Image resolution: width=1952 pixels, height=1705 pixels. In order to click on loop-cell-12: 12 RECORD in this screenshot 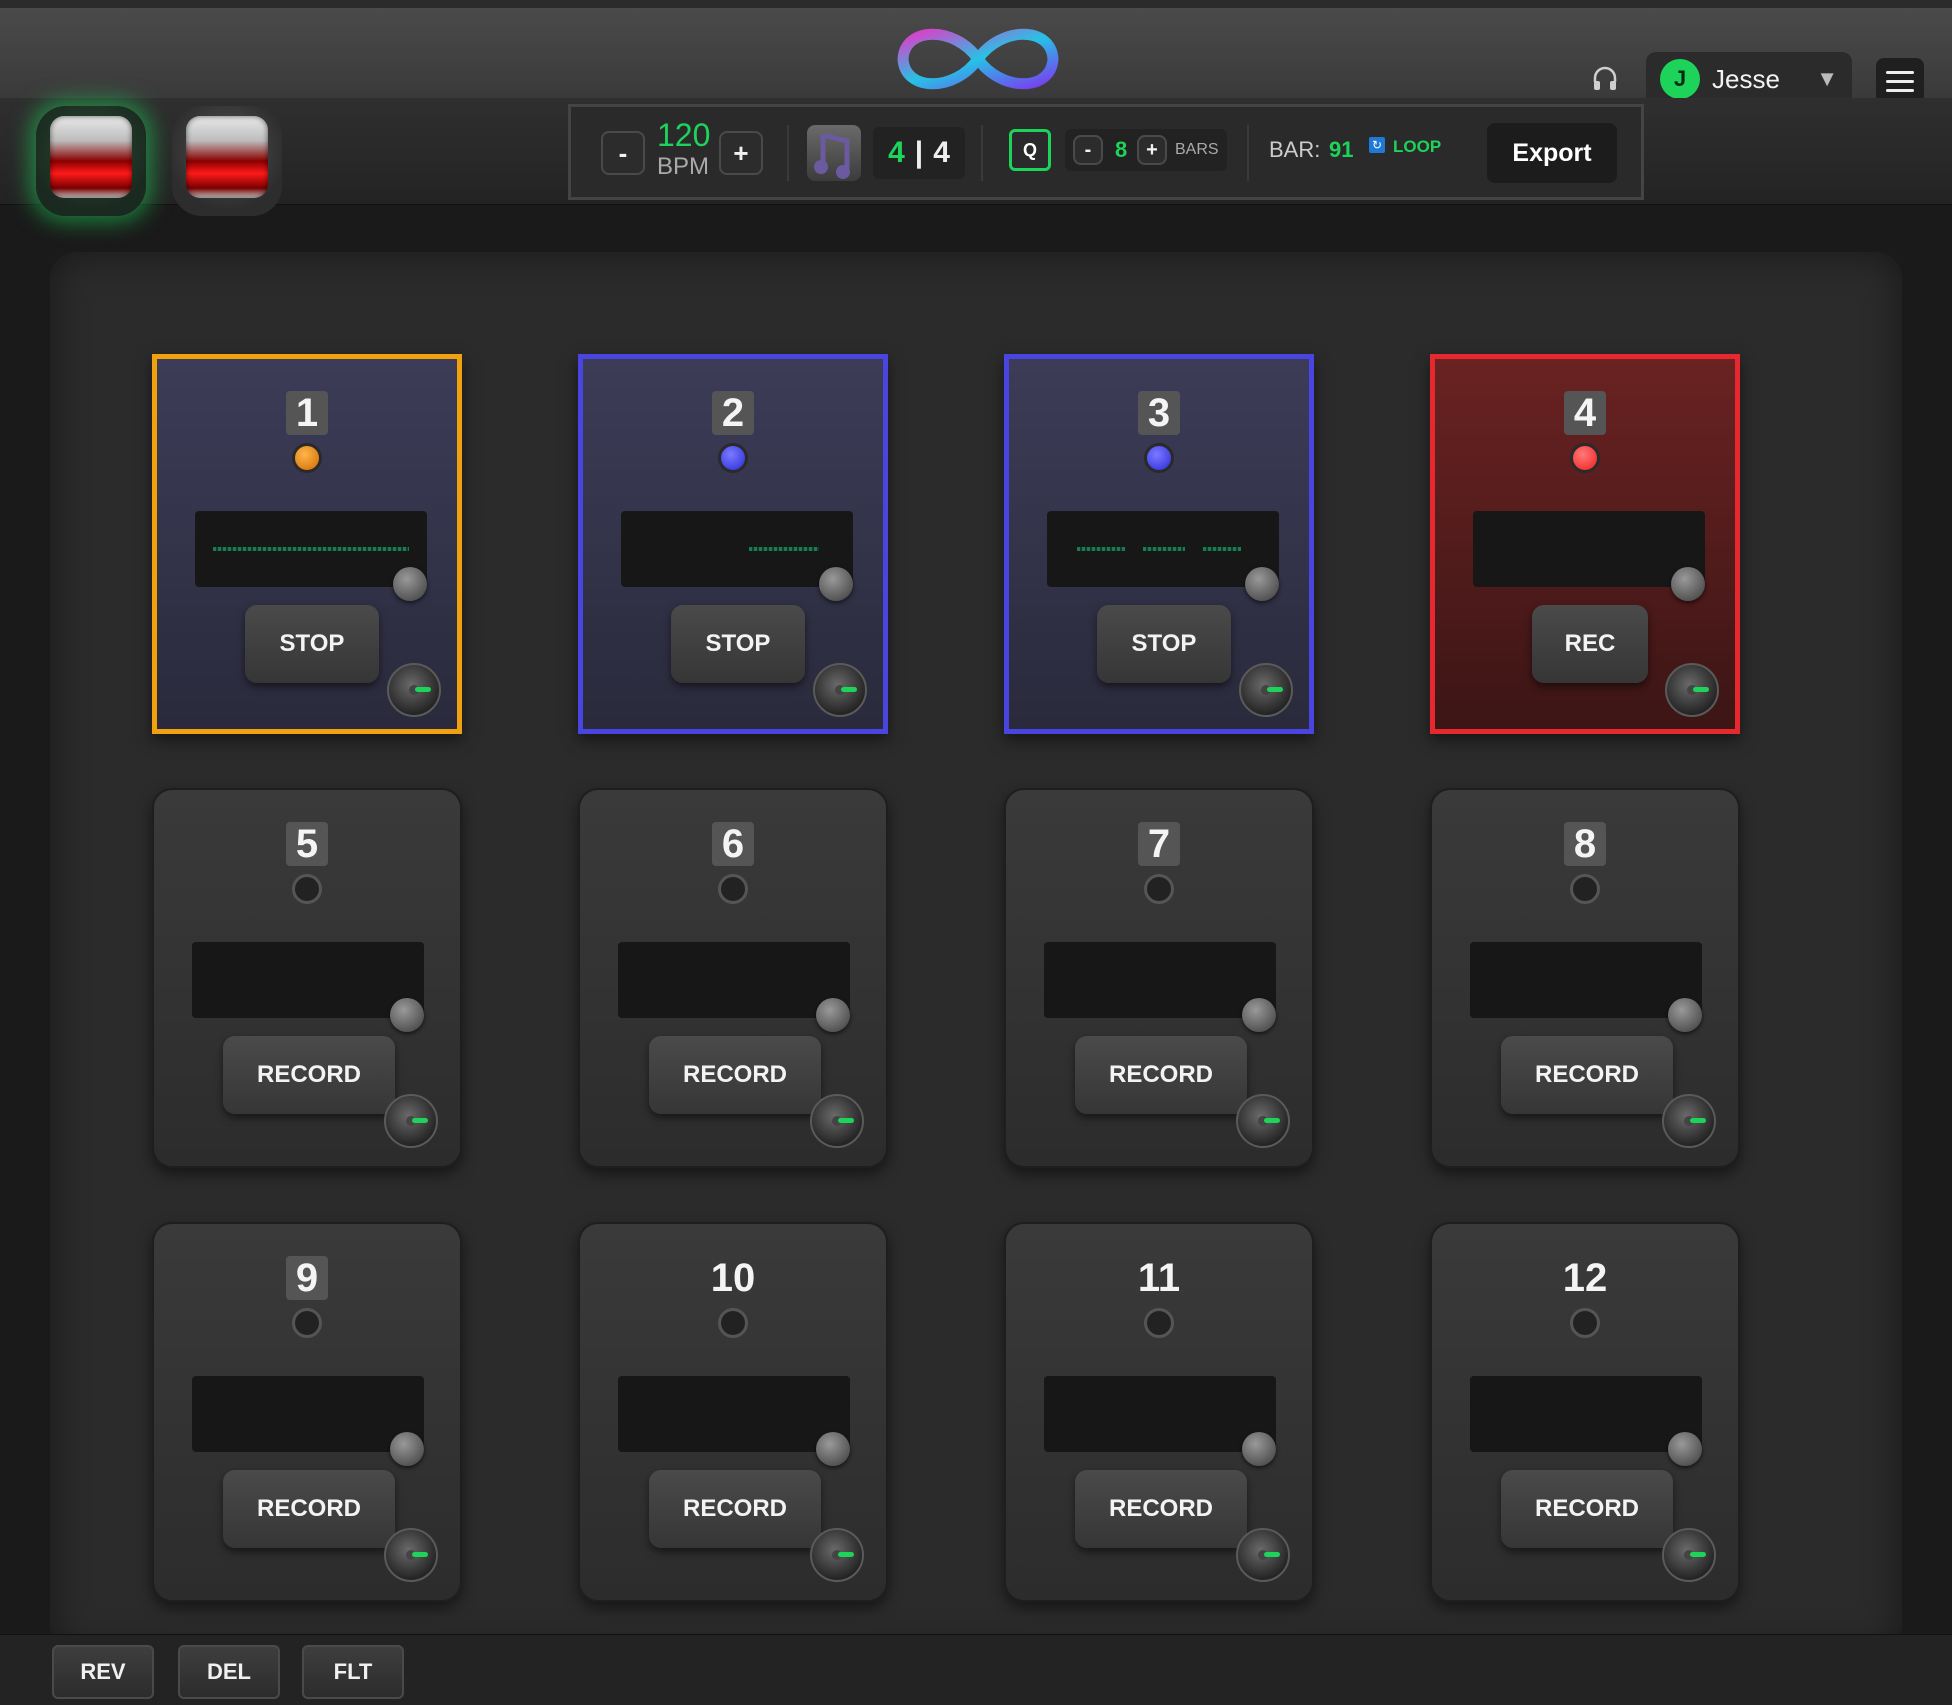, I will do `click(1585, 1412)`.